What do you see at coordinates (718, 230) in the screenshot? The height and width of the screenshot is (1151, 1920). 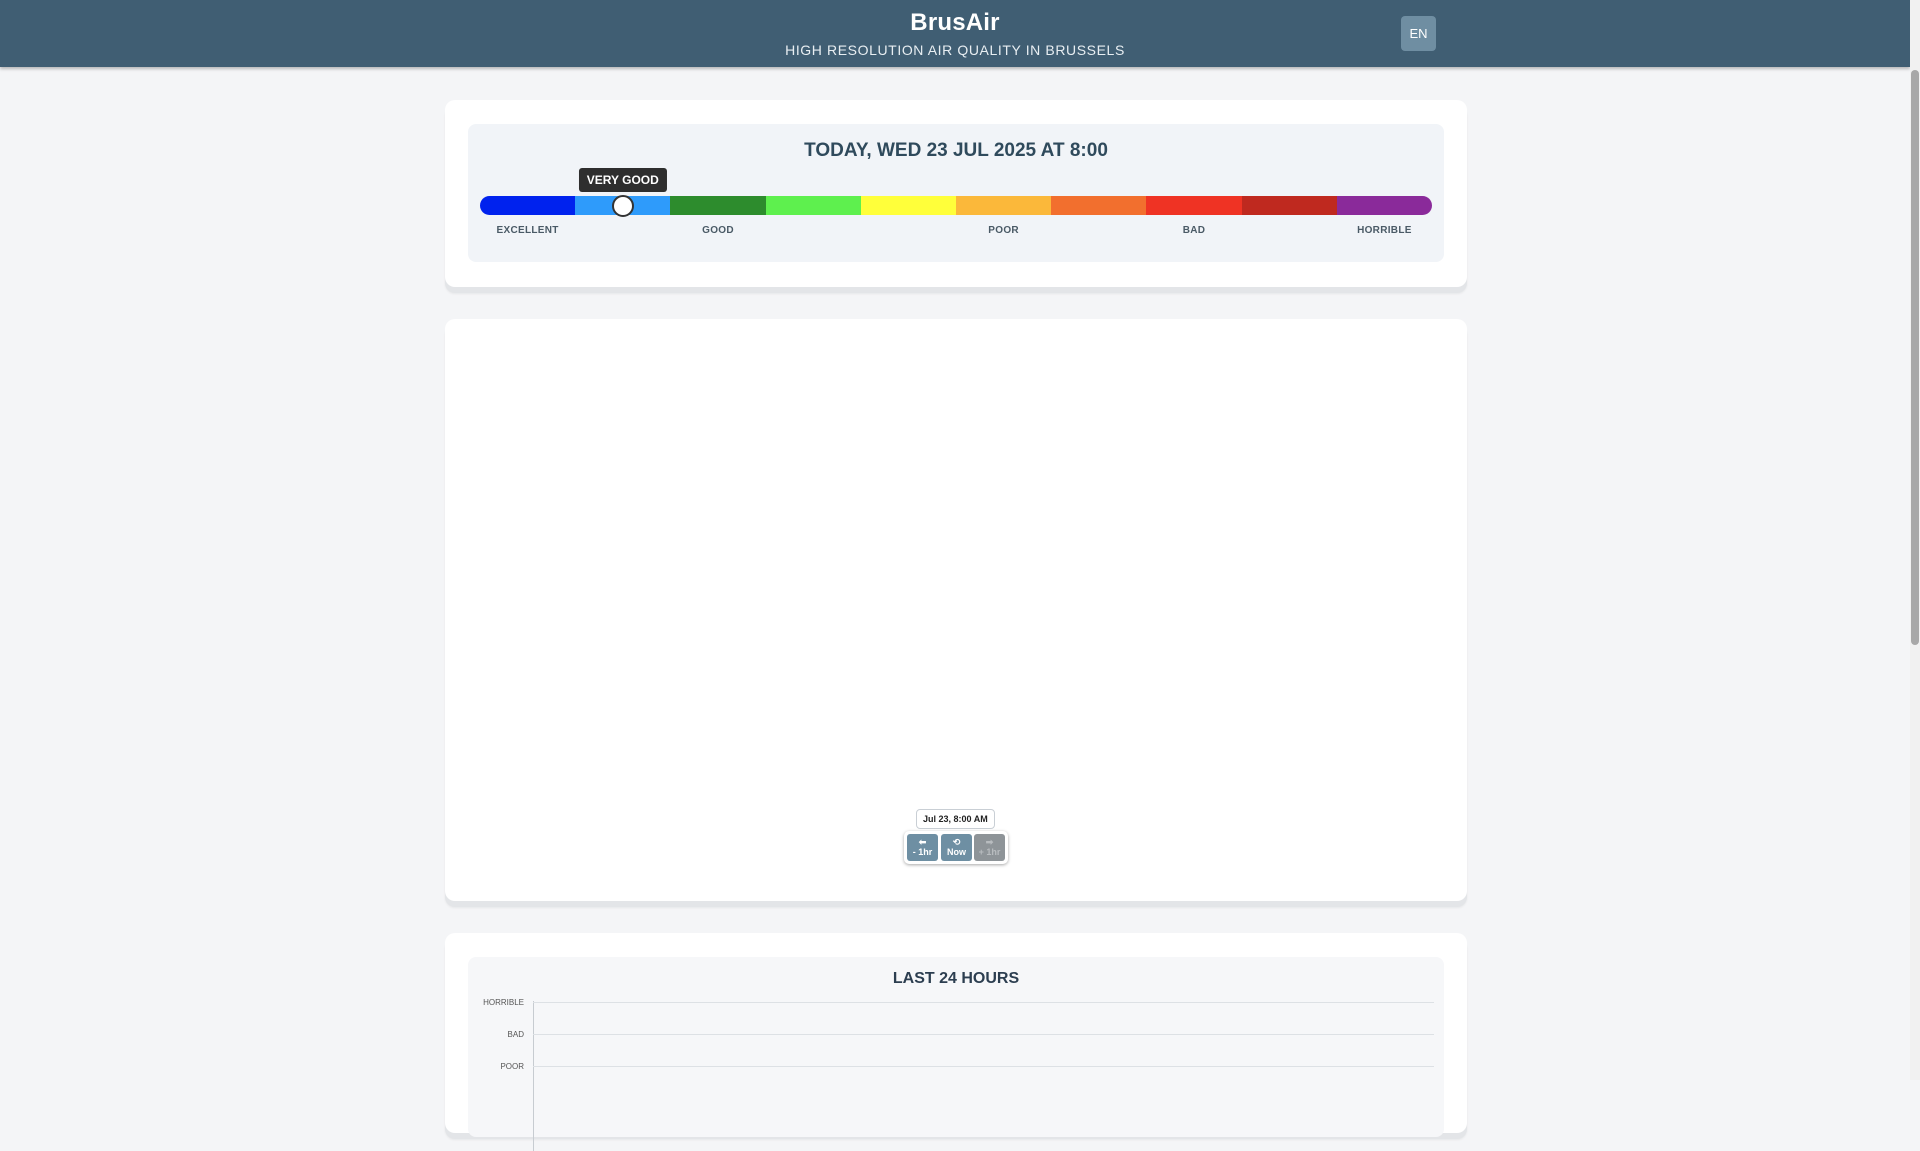 I see `scale-label: GOOD` at bounding box center [718, 230].